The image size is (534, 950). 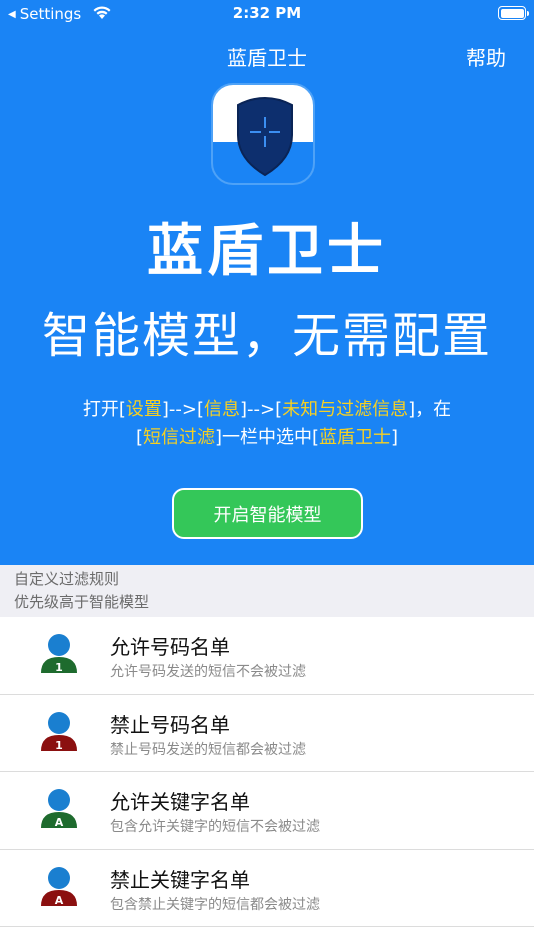 I want to click on instr-text: 打开[, so click(x=104, y=409).